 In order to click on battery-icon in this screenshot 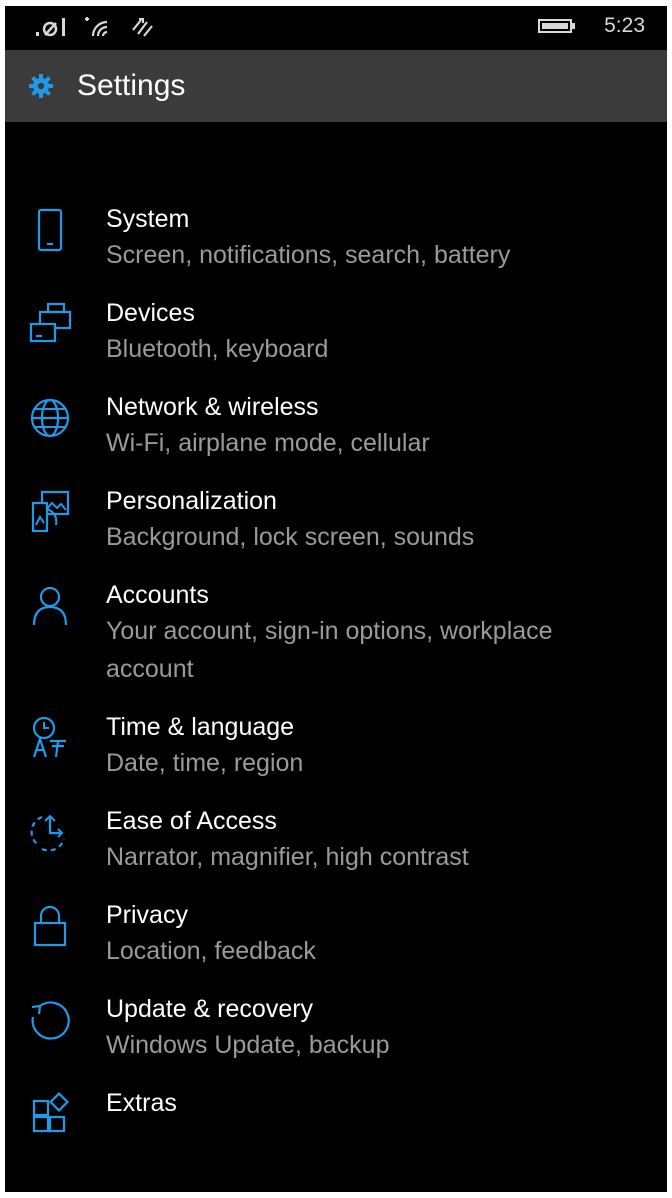, I will do `click(557, 26)`.